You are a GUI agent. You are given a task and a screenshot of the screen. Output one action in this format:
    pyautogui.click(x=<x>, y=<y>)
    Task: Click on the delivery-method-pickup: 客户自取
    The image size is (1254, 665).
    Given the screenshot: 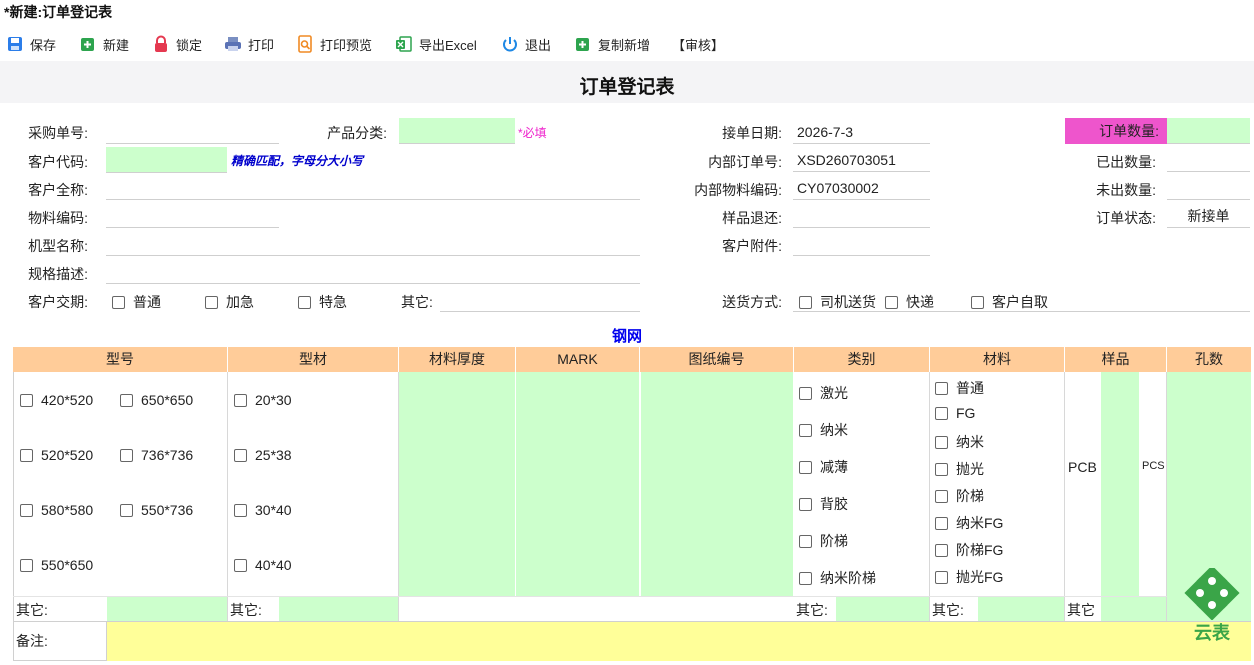 What is the action you would take?
    pyautogui.click(x=1009, y=302)
    